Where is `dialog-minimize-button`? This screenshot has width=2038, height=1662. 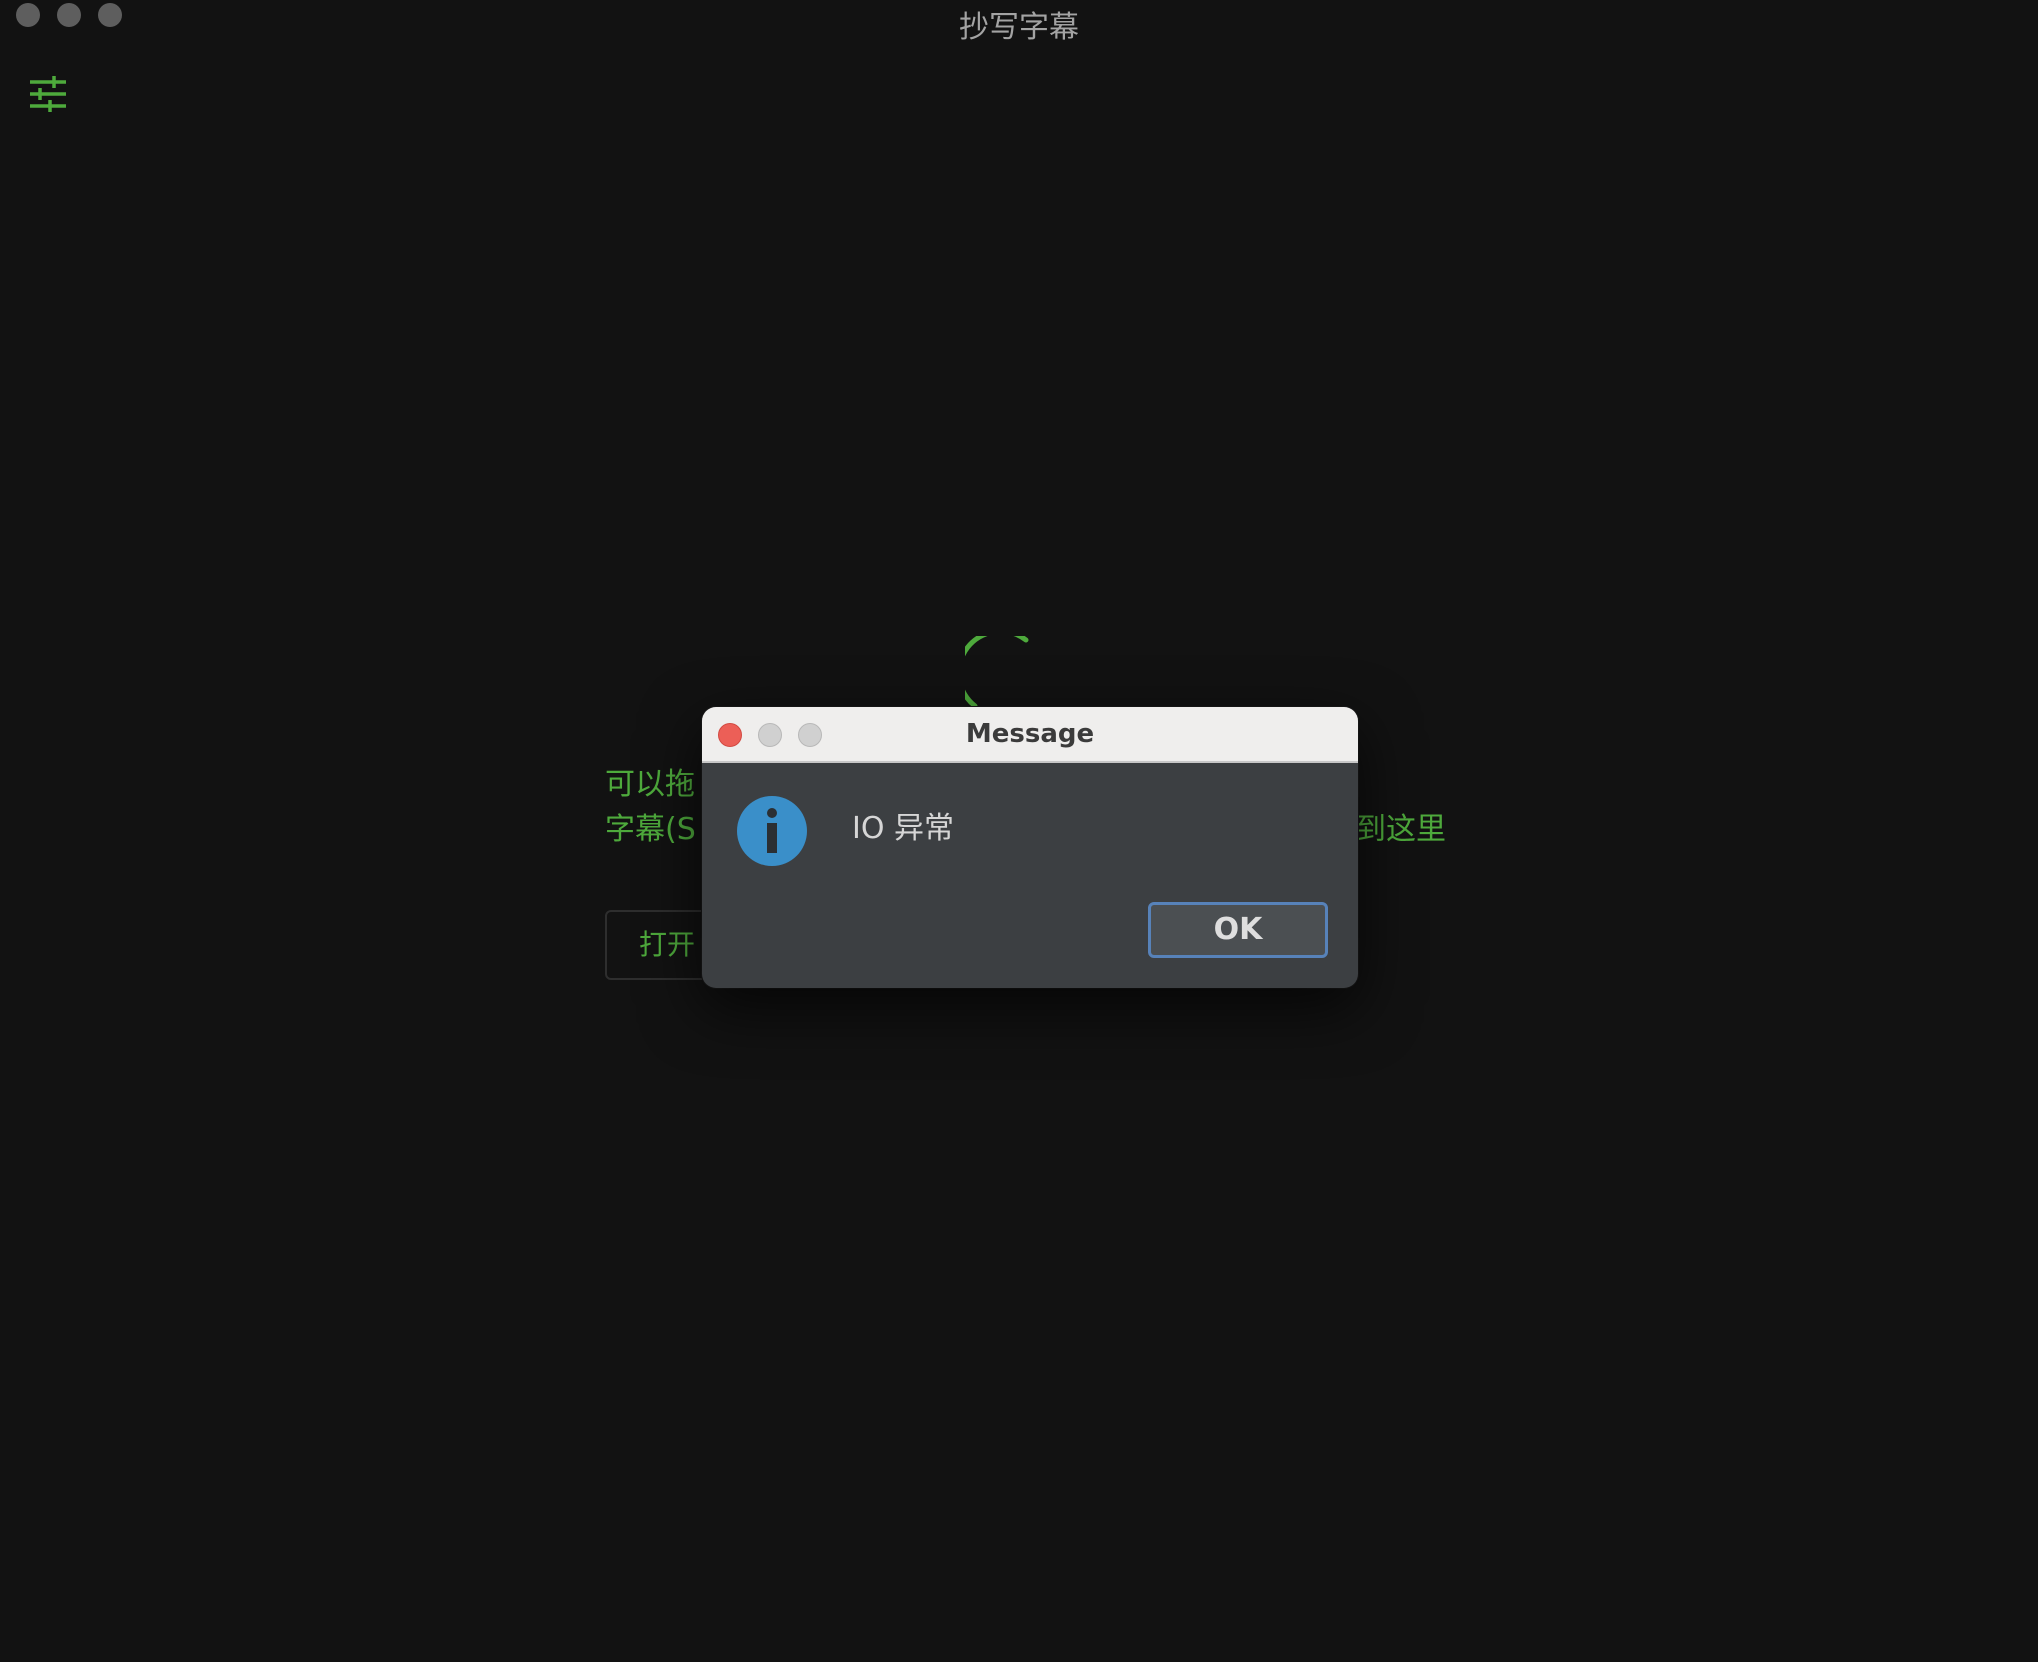
dialog-minimize-button is located at coordinates (770, 735).